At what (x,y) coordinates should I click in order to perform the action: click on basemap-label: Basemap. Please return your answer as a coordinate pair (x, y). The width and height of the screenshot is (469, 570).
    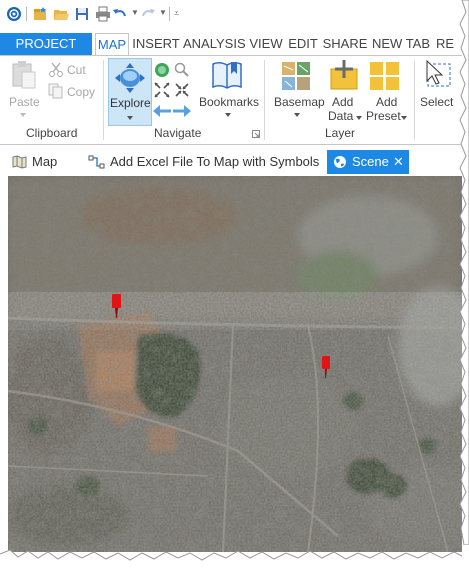
    Looking at the image, I should click on (299, 102).